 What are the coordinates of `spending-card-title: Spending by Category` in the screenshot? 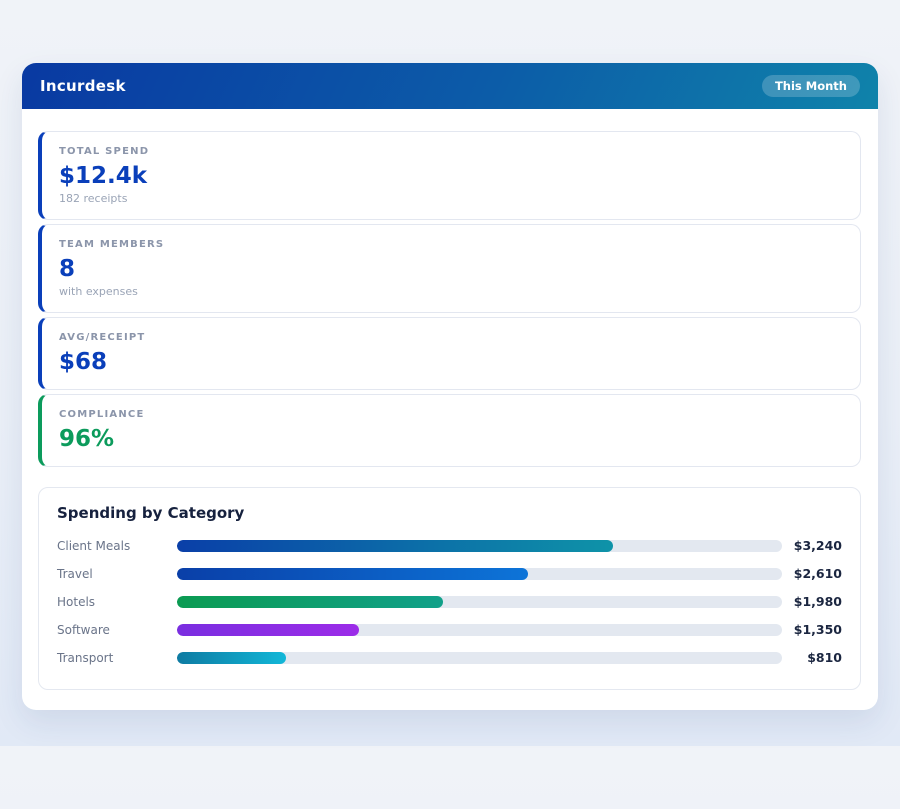 It's located at (151, 513).